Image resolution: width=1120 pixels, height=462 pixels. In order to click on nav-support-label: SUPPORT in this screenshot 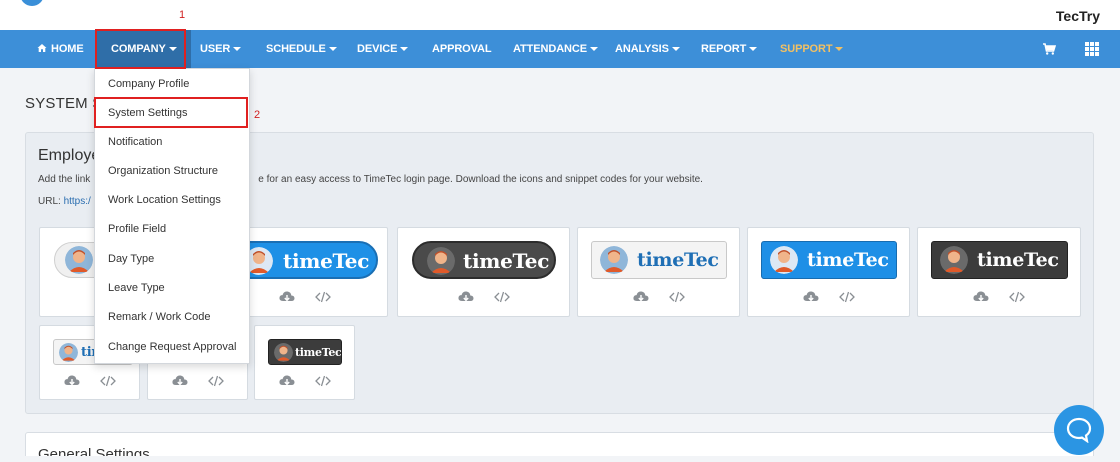, I will do `click(806, 49)`.